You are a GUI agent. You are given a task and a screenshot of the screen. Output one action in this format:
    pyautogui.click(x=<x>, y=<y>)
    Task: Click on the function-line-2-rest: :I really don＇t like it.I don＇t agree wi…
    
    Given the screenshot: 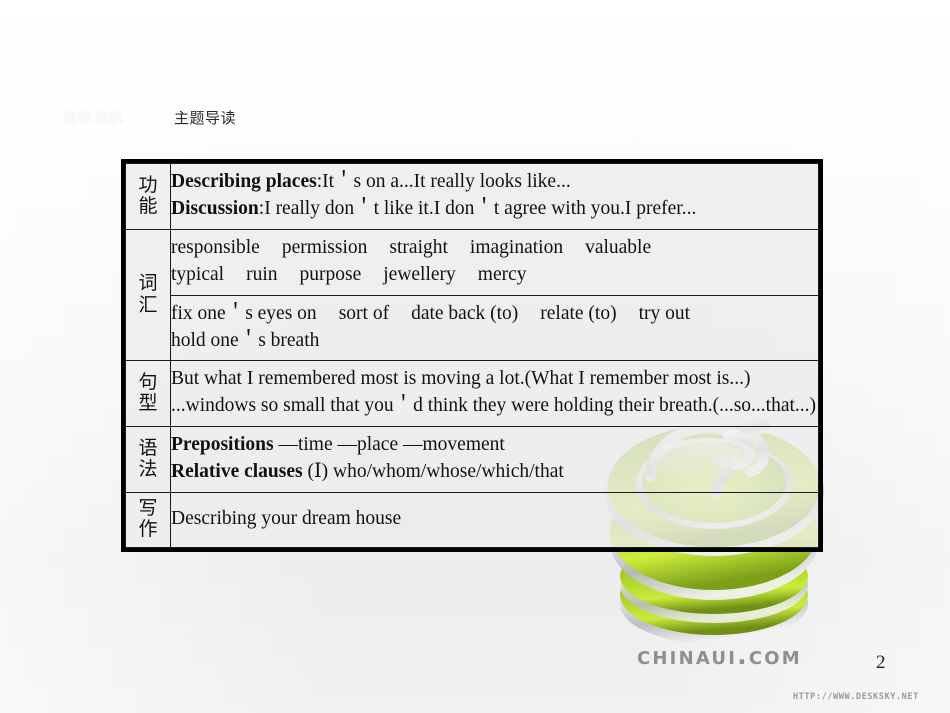 What is the action you would take?
    pyautogui.click(x=477, y=208)
    